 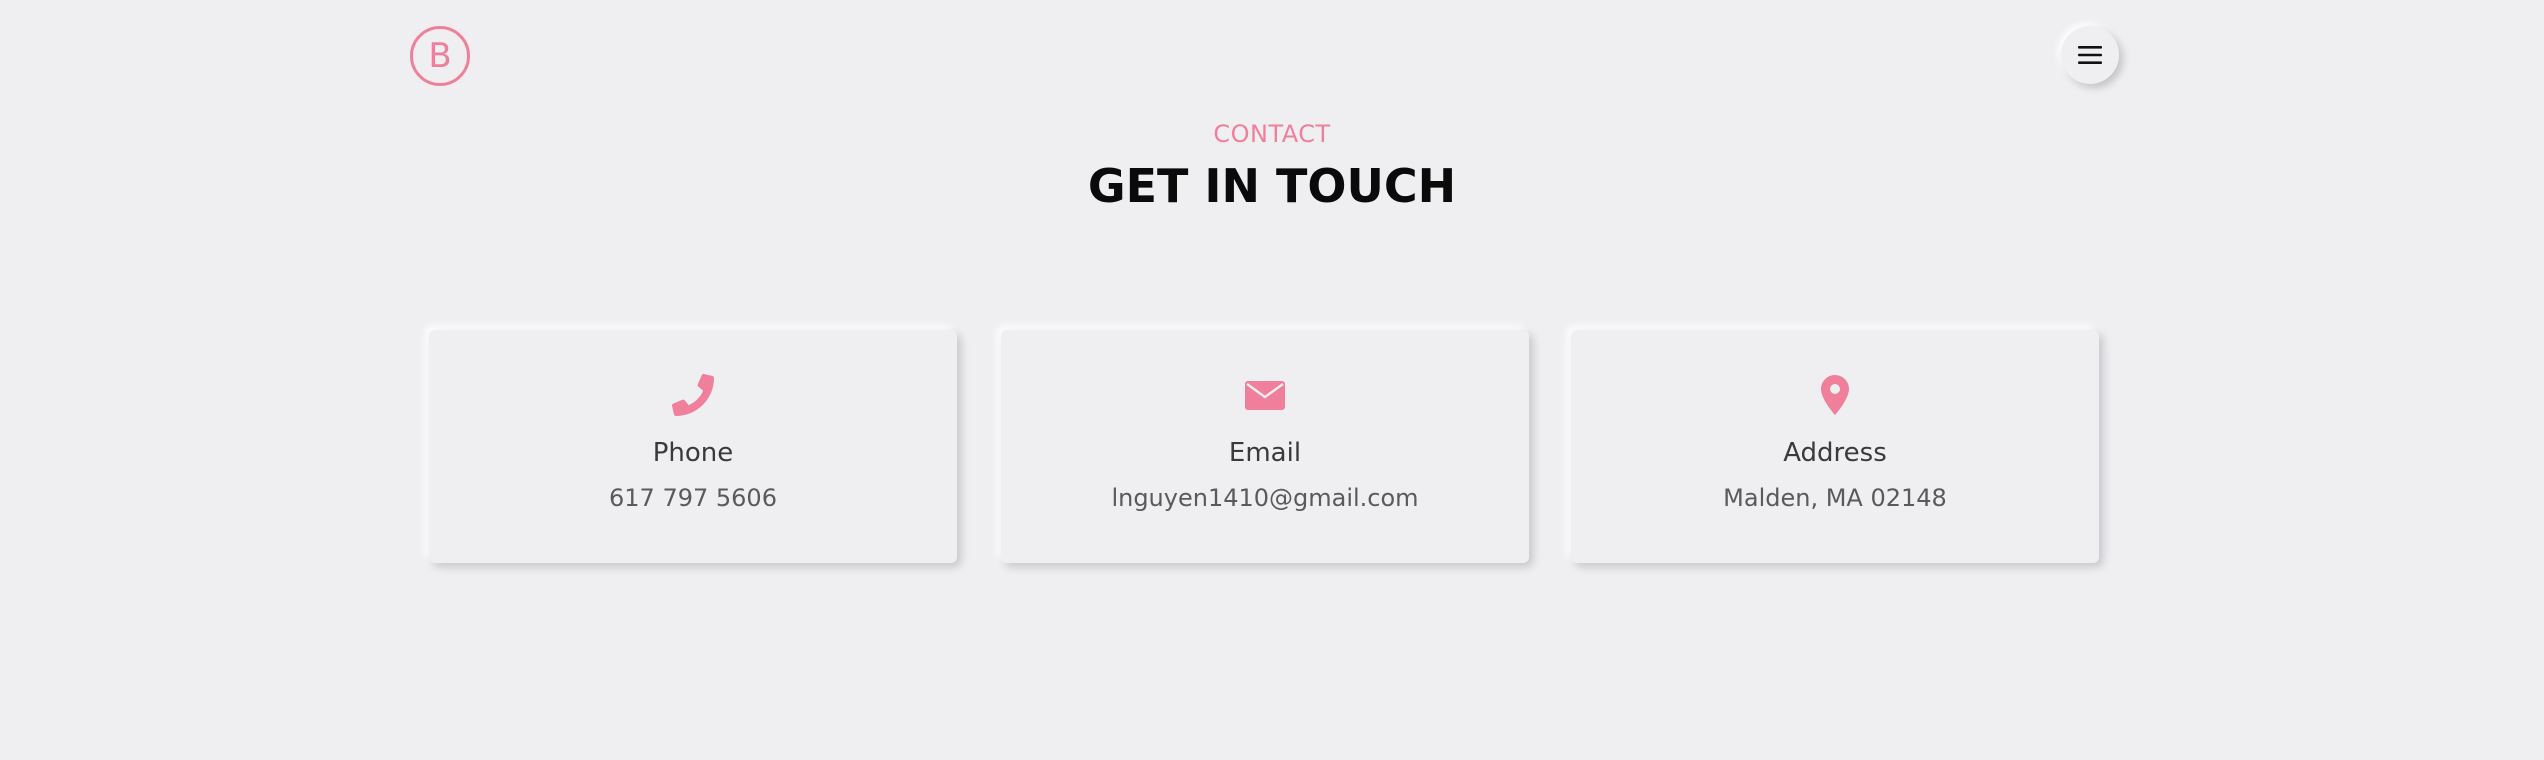 I want to click on section-label: CONTACT, so click(x=1272, y=134).